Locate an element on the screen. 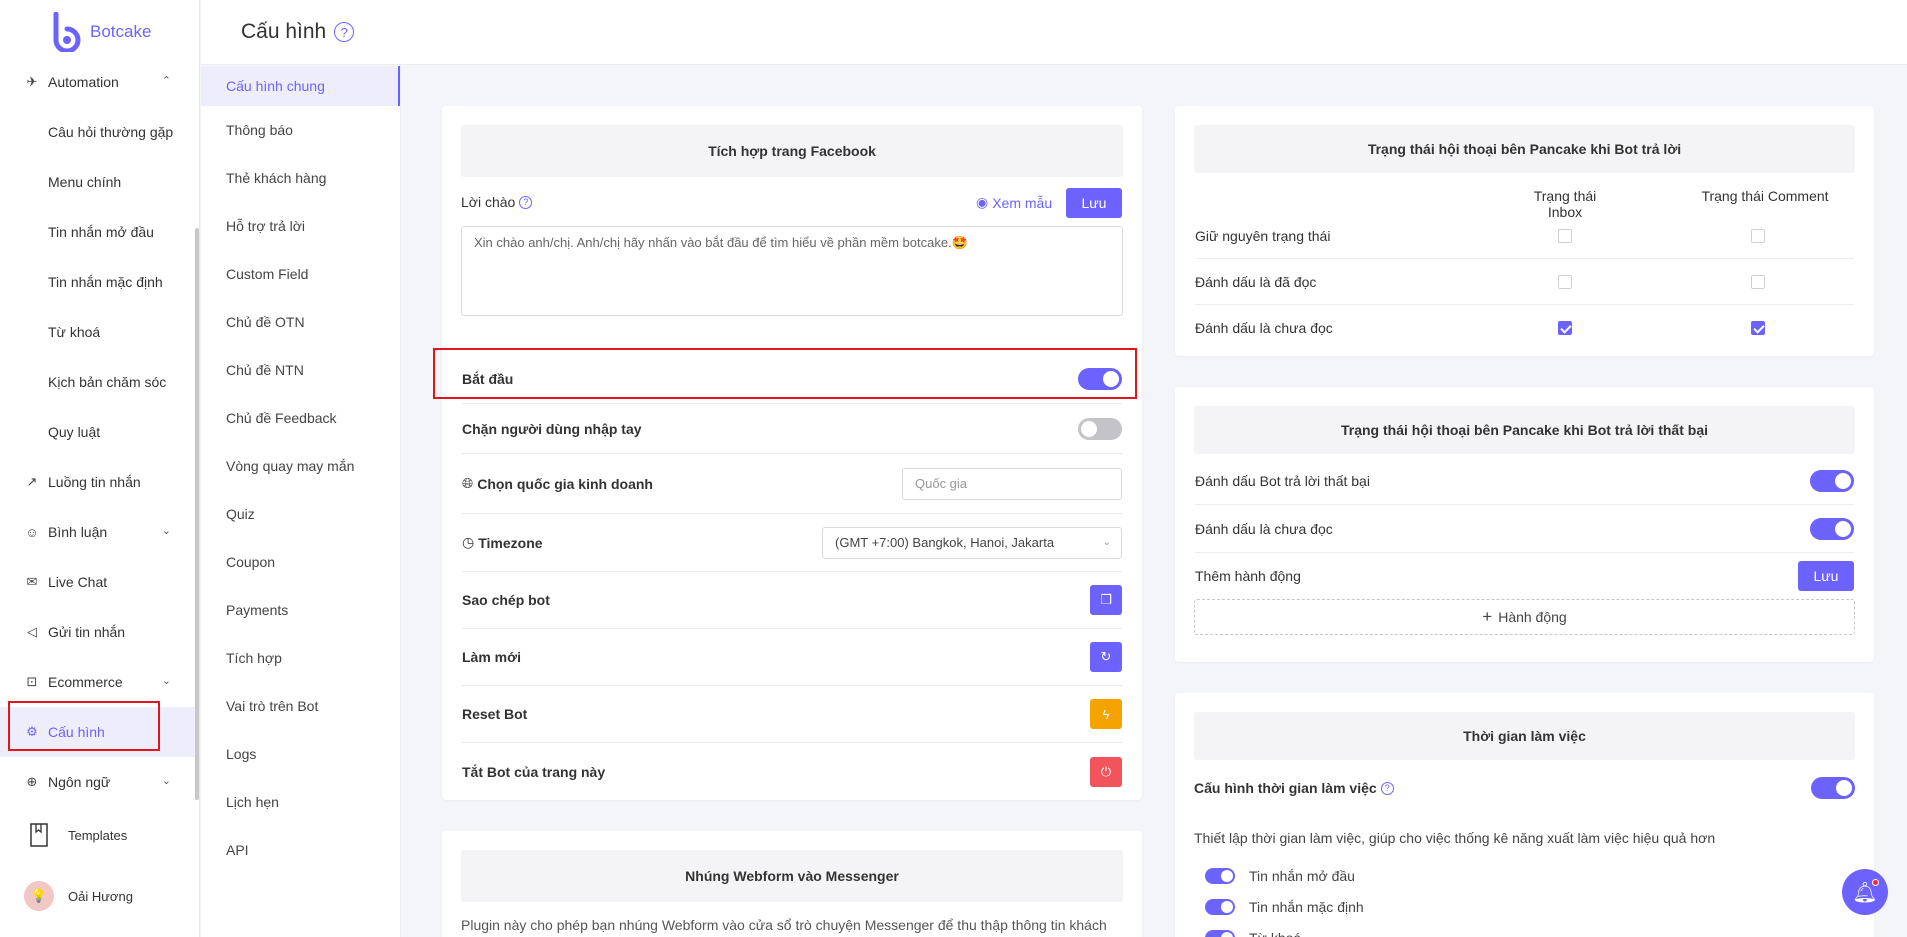 Image resolution: width=1907 pixels, height=937 pixels. add-action-button: + Hành động is located at coordinates (1524, 617).